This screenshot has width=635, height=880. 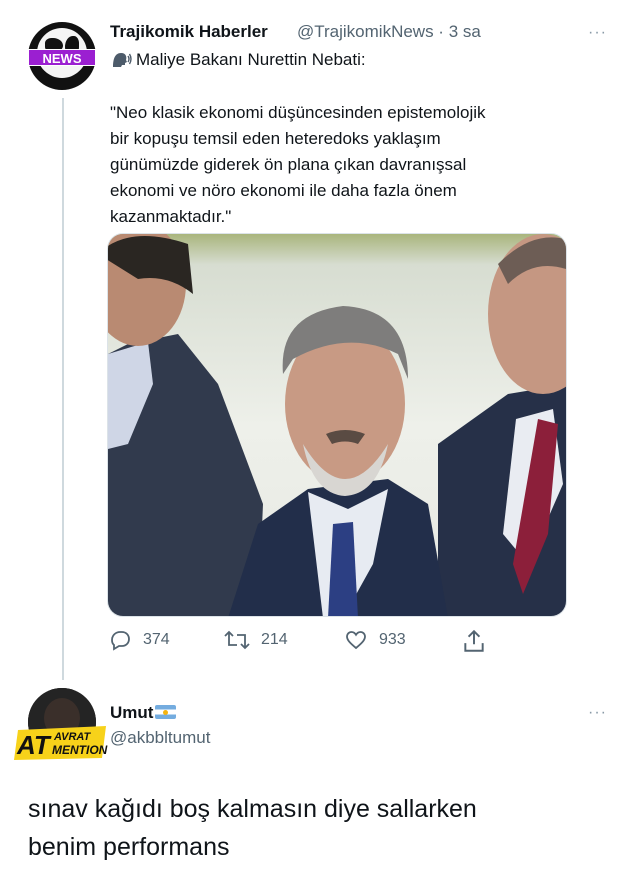 I want to click on retweet-count: 214, so click(x=274, y=639).